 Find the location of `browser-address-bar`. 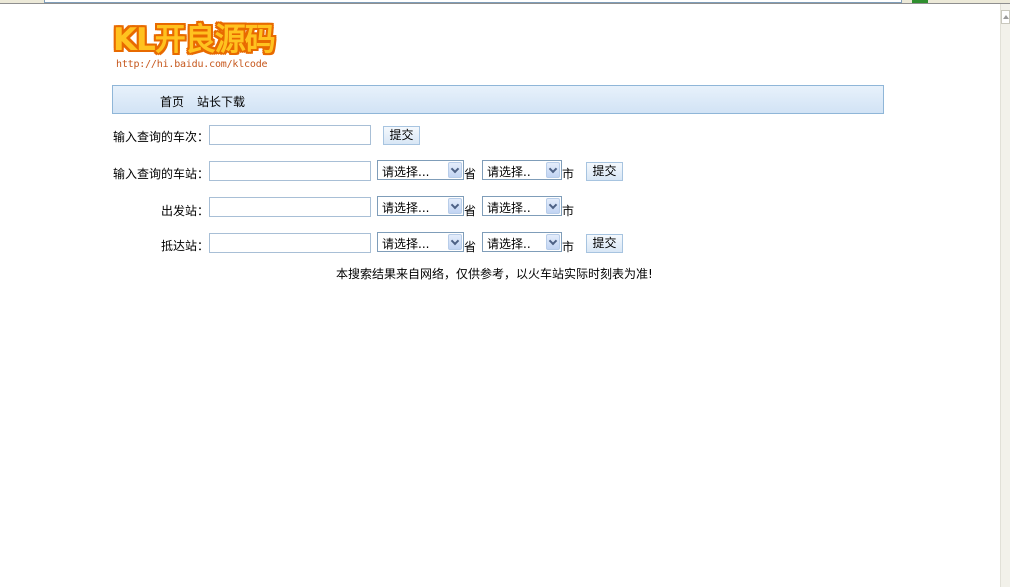

browser-address-bar is located at coordinates (505, 2).